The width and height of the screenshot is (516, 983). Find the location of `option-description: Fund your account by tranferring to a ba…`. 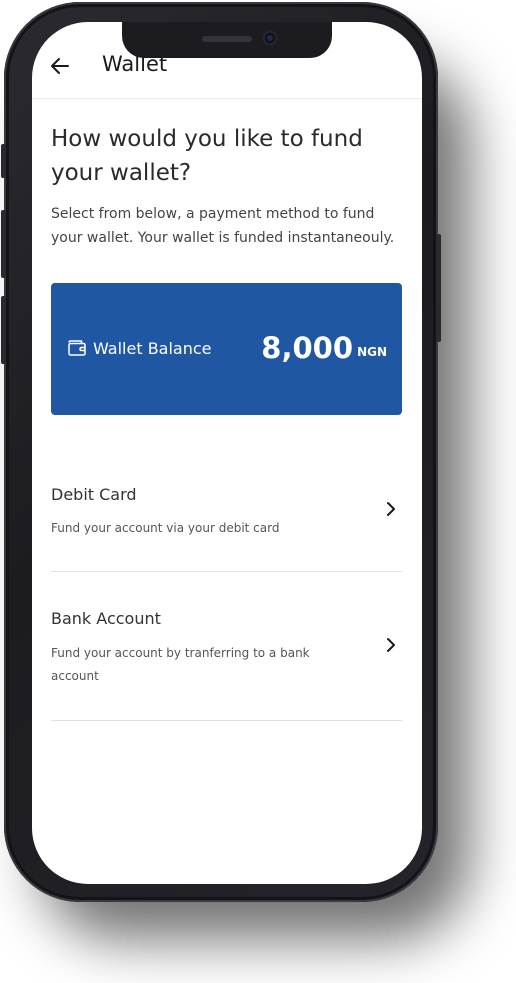

option-description: Fund your account by tranferring to a ba… is located at coordinates (180, 664).